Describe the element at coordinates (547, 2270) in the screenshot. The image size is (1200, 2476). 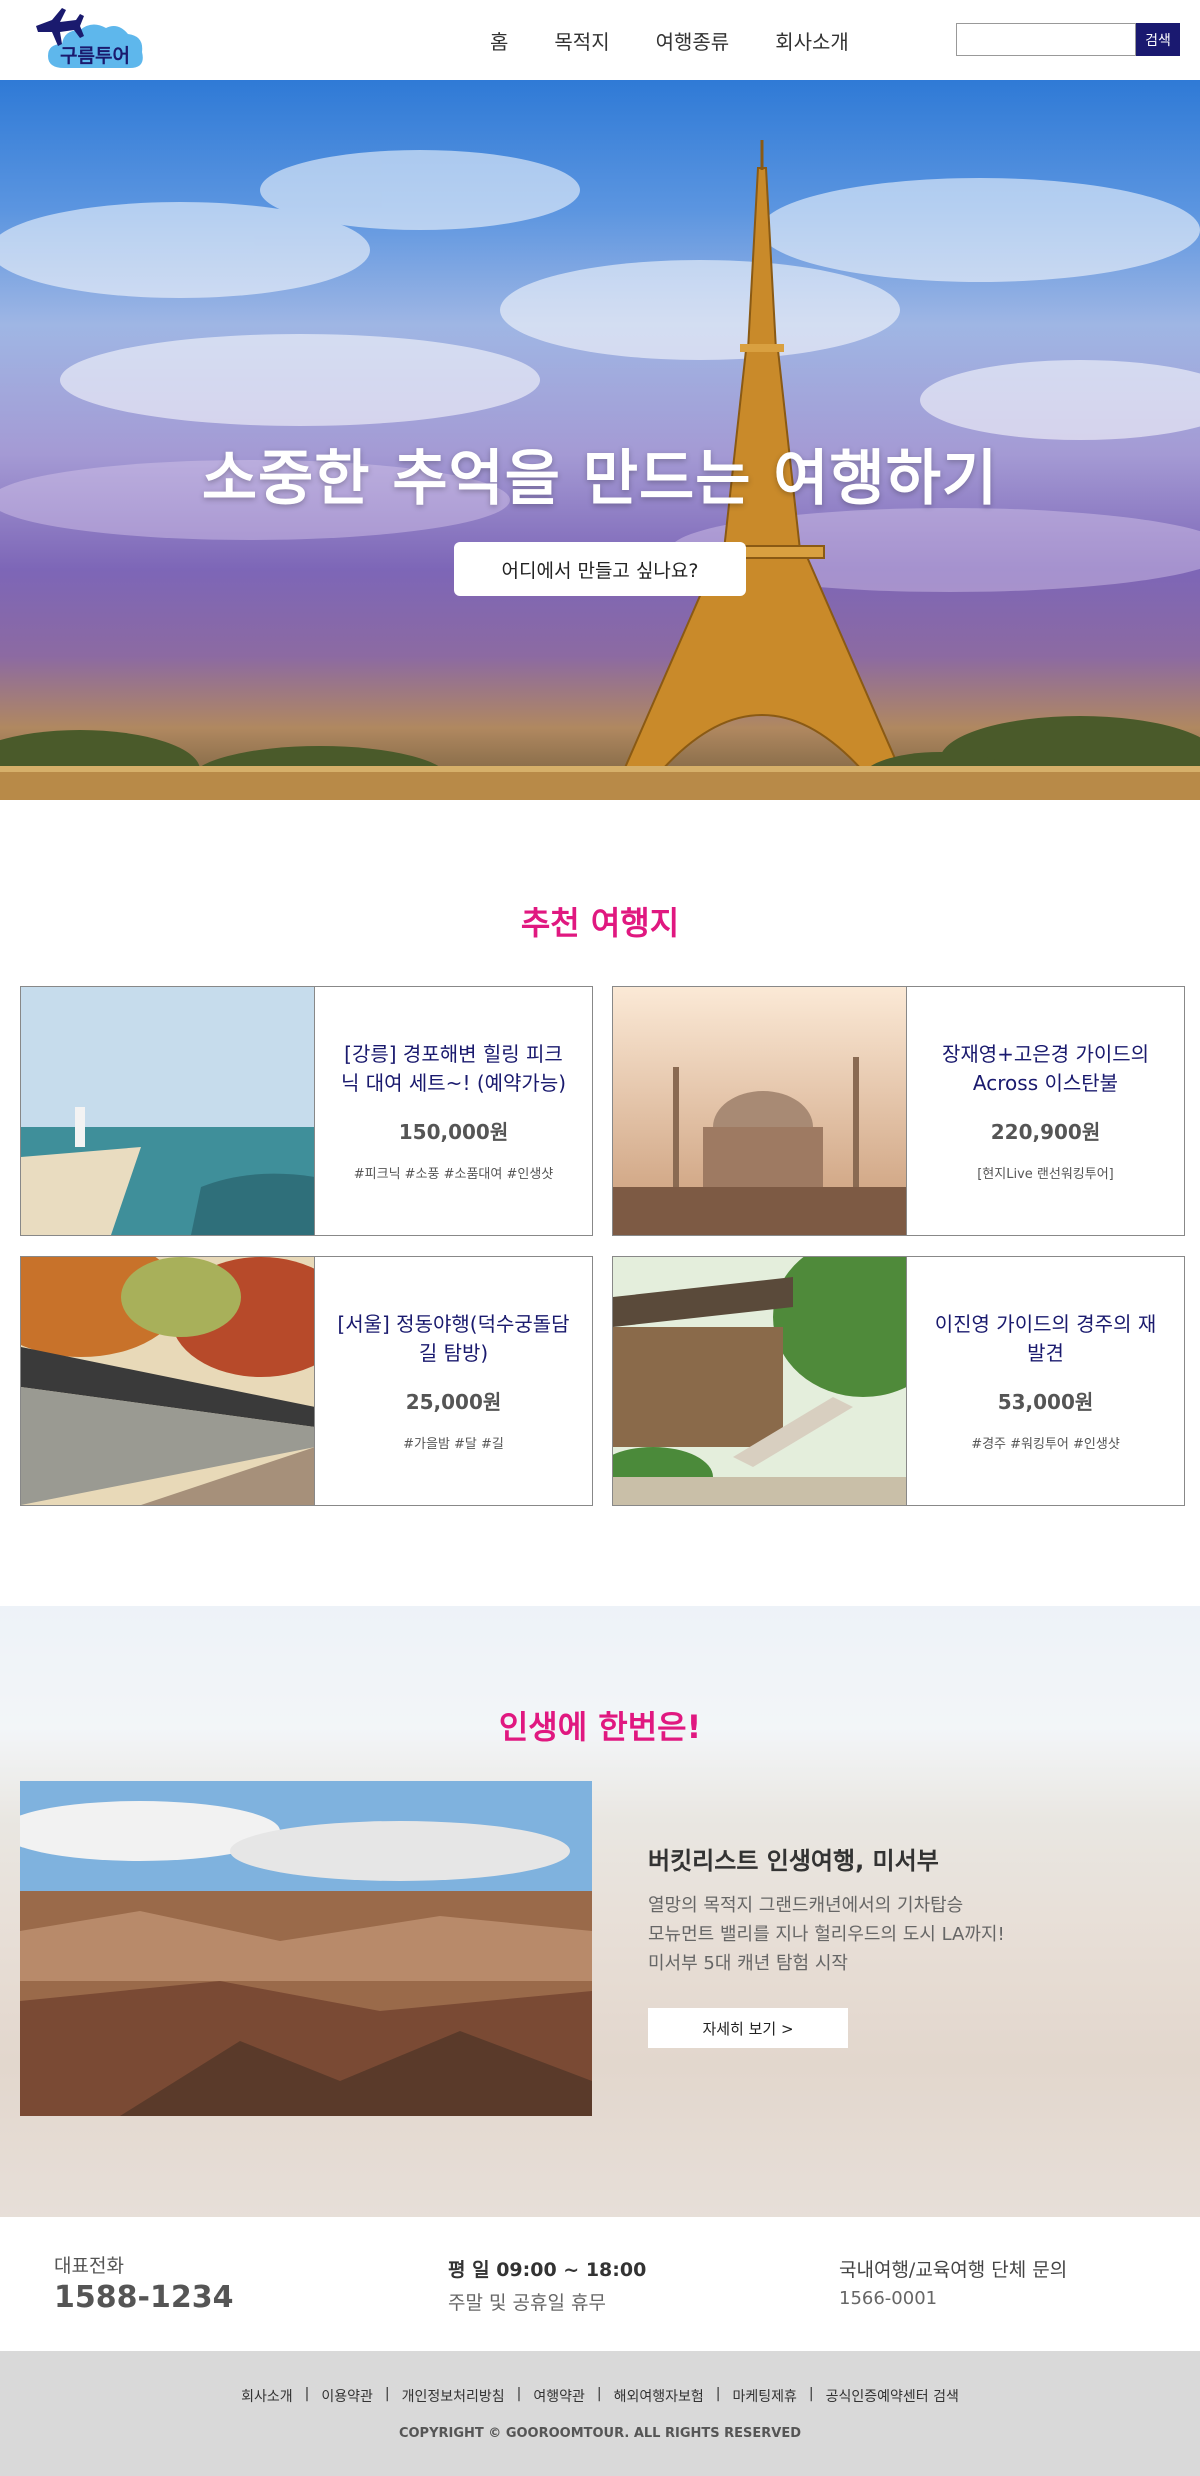
I see `weekday-hours: 평 일 09:00 ~ 18:00` at that location.